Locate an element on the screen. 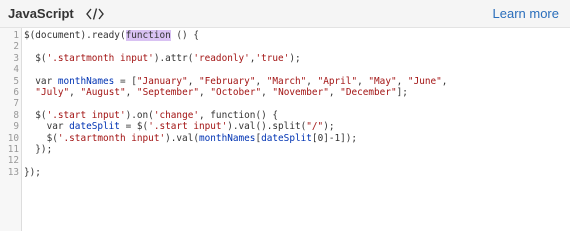 This screenshot has width=570, height=240. code-token: "May" is located at coordinates (382, 81).